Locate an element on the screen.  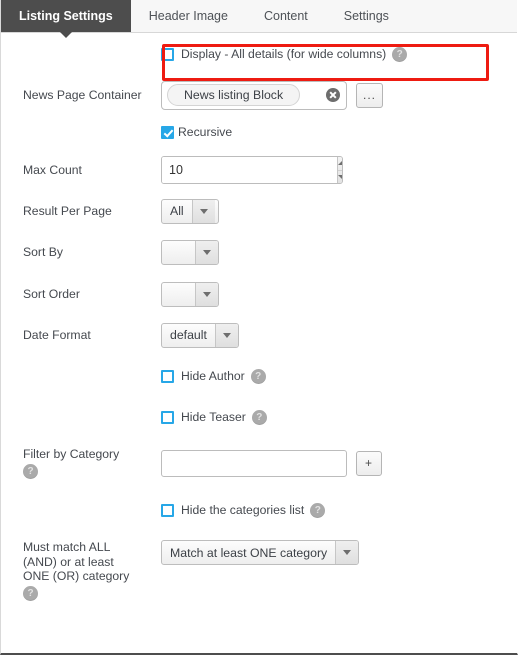
result-per-page-select: All is located at coordinates (190, 211).